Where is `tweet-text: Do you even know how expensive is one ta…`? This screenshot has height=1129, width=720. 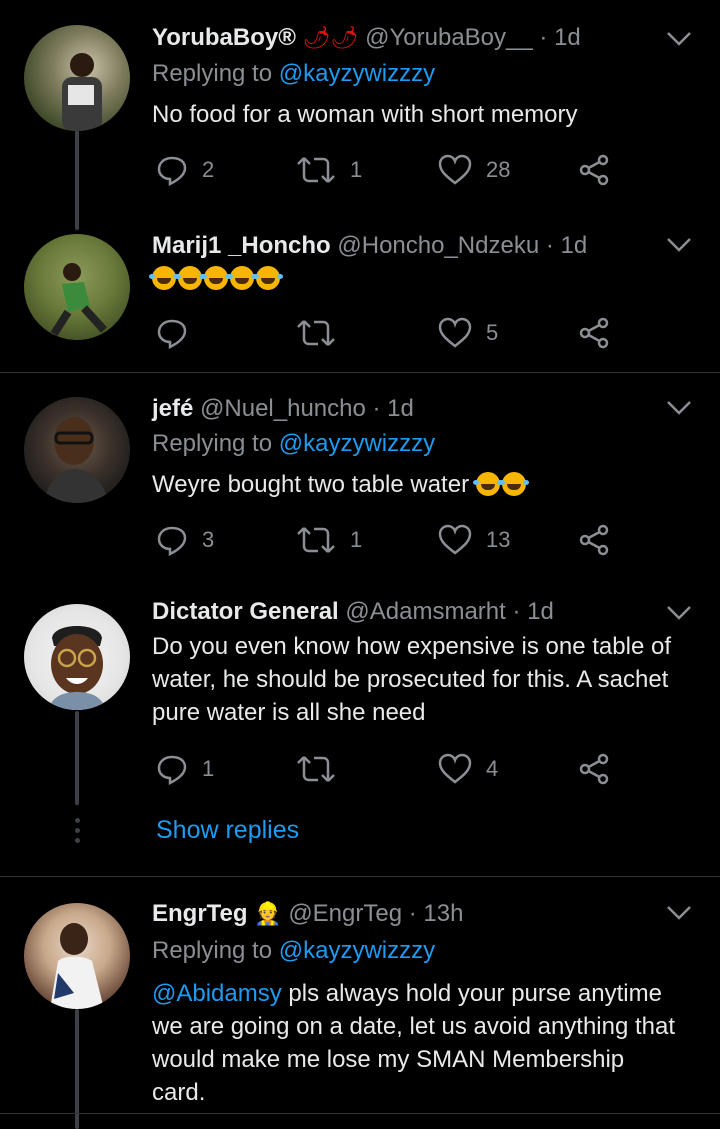
tweet-text: Do you even know how expensive is one ta… is located at coordinates (424, 679).